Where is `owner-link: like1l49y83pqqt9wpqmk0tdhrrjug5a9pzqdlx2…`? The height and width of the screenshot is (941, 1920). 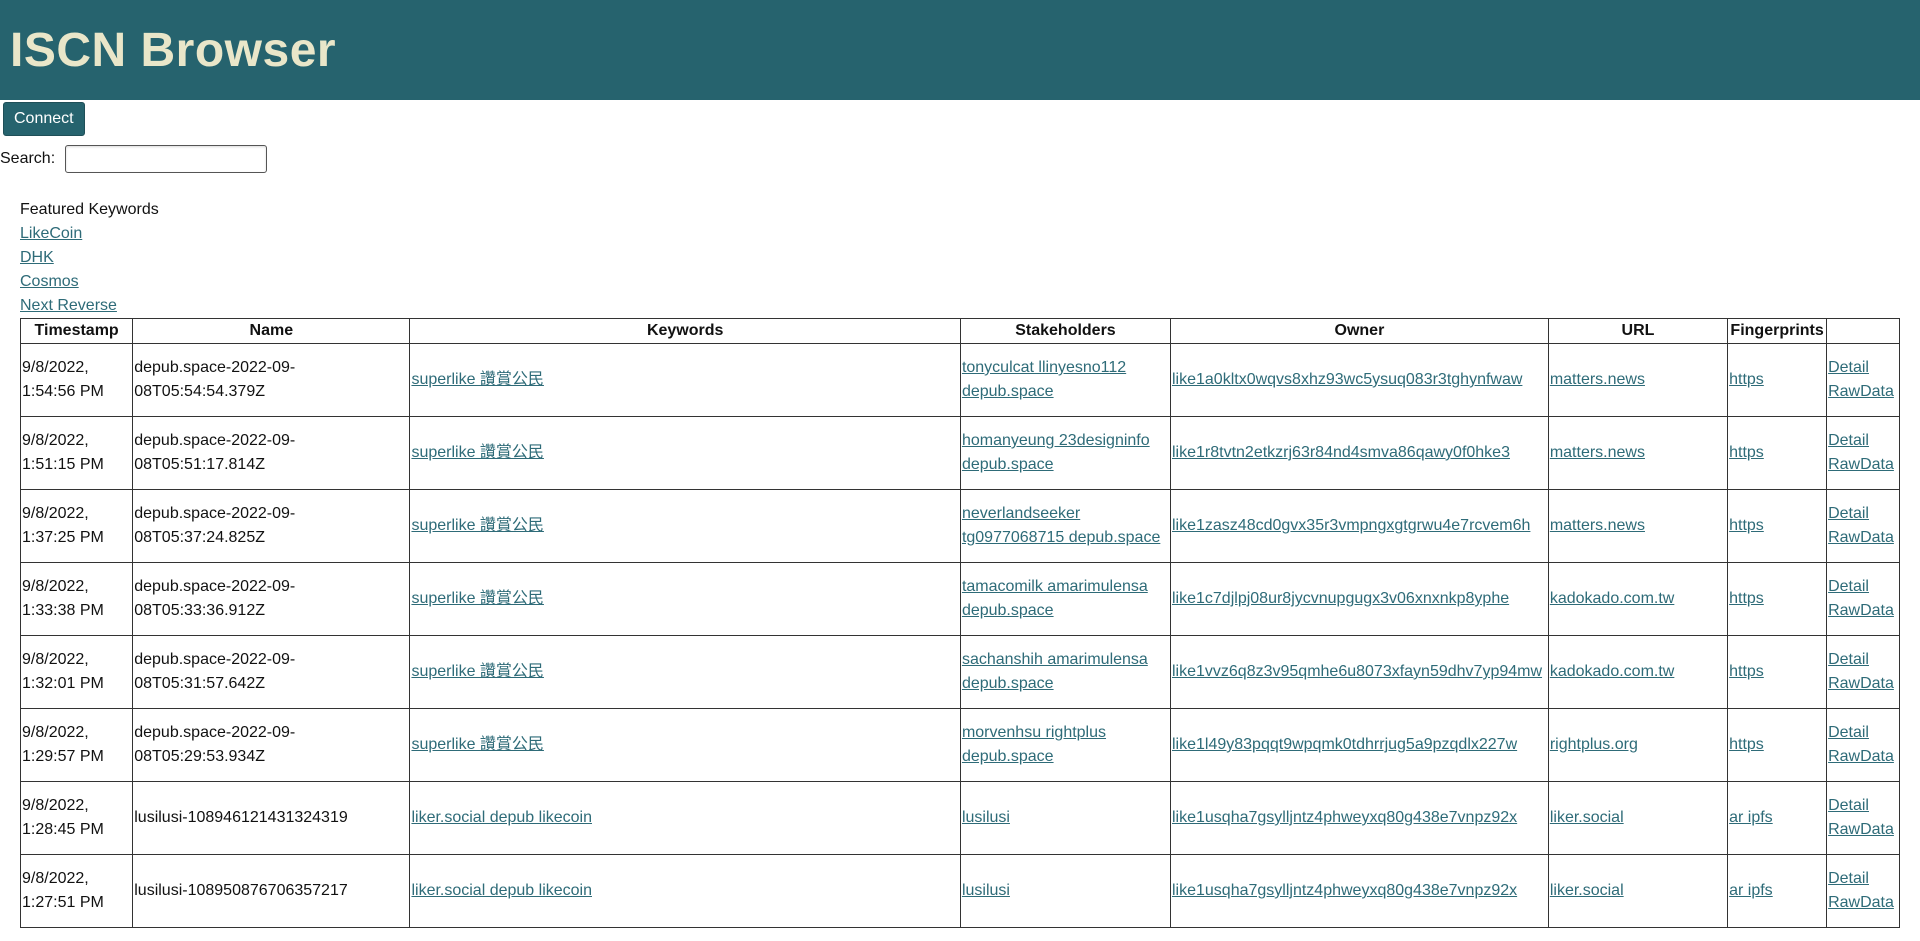
owner-link: like1l49y83pqqt9wpqmk0tdhrrjug5a9pzqdlx2… is located at coordinates (1344, 744).